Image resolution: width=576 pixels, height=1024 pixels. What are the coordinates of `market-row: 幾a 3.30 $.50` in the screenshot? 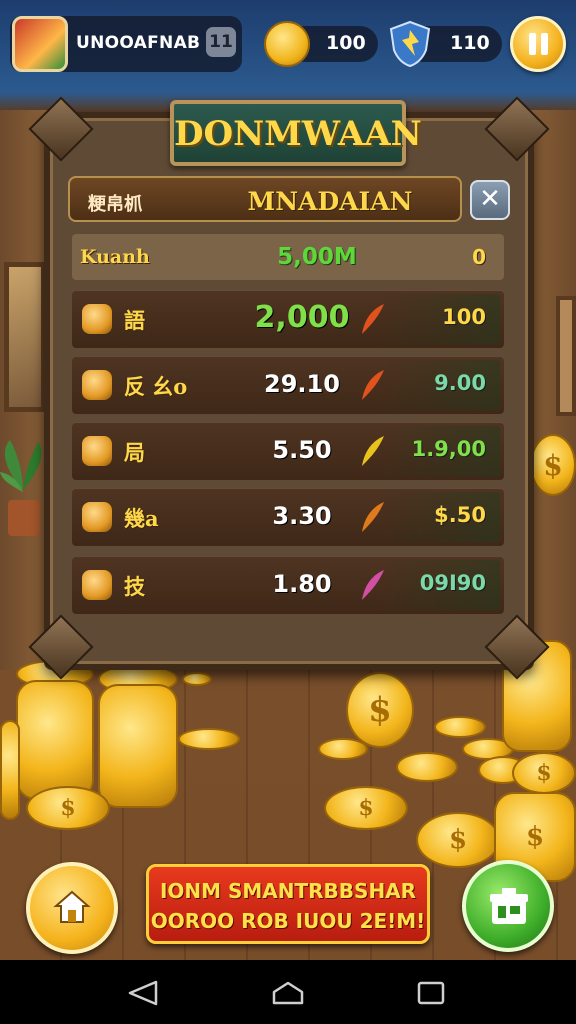 It's located at (288, 517).